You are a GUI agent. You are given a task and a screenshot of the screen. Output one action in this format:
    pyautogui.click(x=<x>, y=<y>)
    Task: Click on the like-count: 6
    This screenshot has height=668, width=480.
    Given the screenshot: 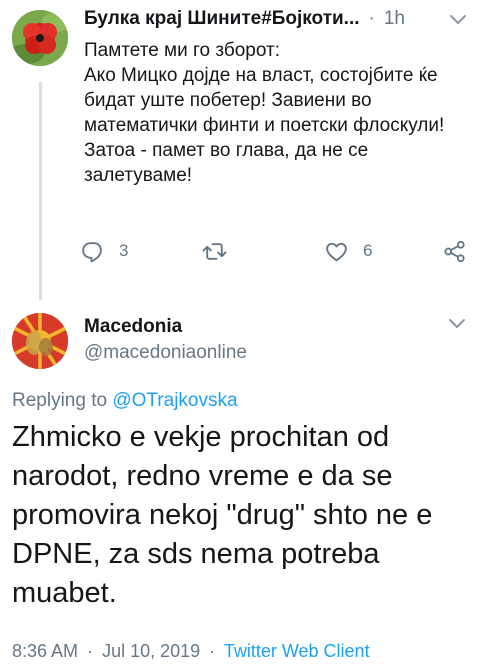 What is the action you would take?
    pyautogui.click(x=368, y=250)
    